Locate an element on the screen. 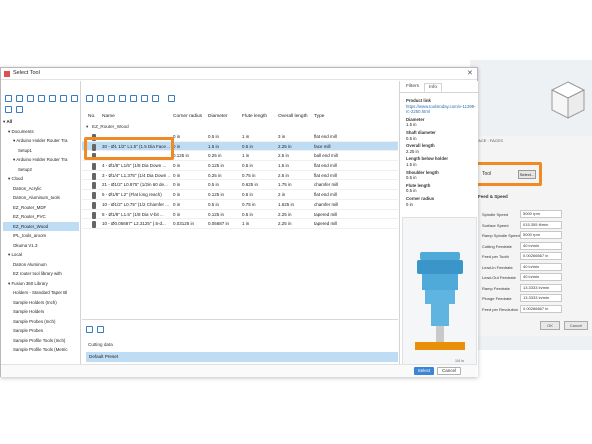 The width and height of the screenshot is (592, 444). copy-icon is located at coordinates (30, 98).